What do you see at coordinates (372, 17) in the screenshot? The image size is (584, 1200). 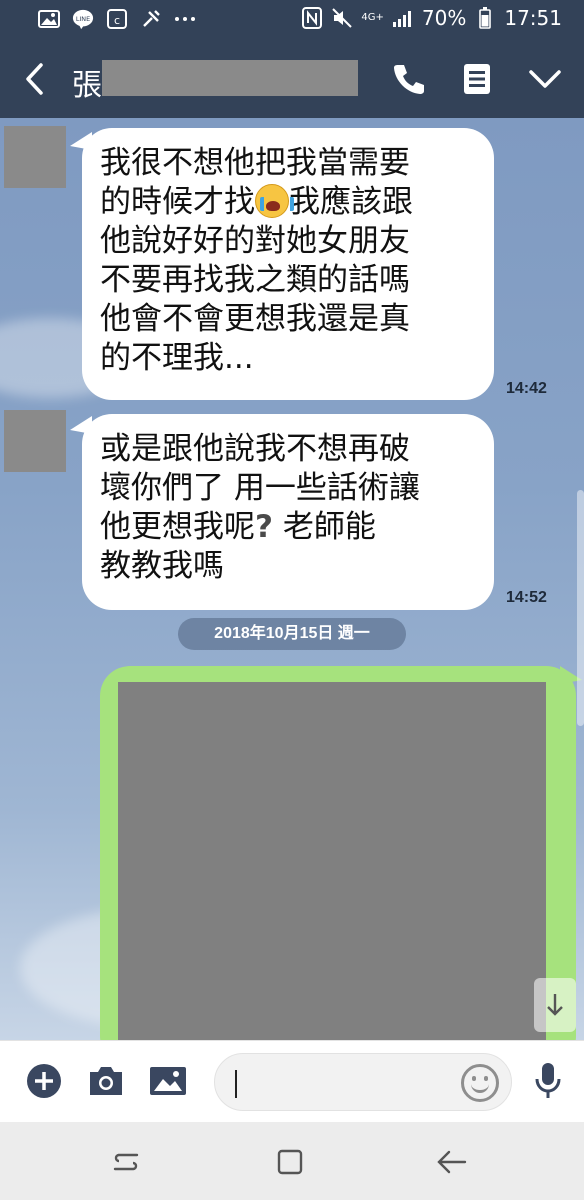 I see `network-type: 4G+` at bounding box center [372, 17].